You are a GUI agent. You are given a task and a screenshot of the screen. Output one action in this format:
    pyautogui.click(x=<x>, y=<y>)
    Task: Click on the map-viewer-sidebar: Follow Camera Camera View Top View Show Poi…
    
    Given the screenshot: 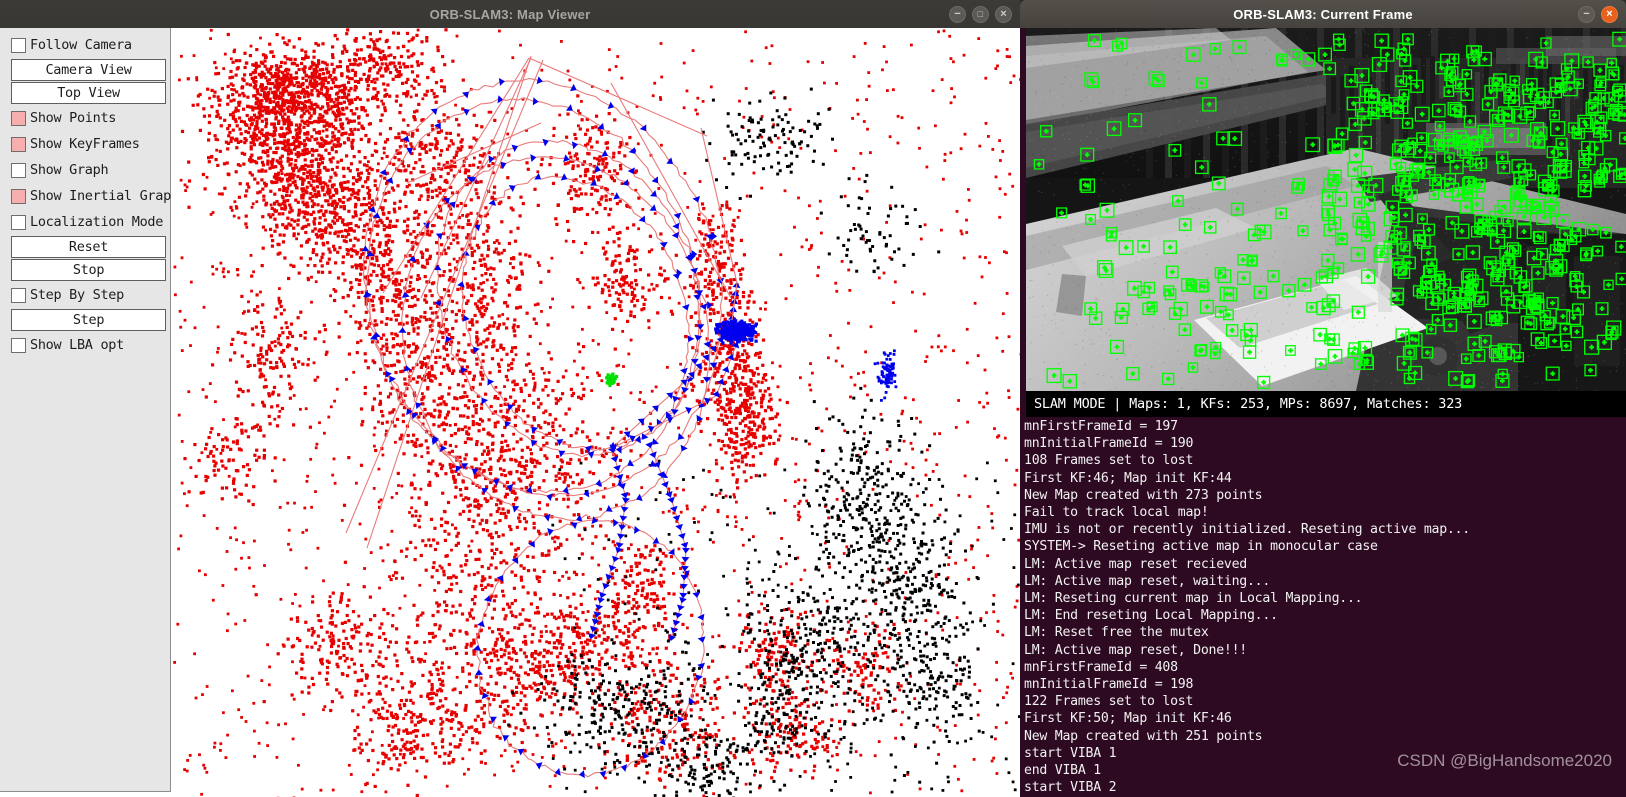 What is the action you would take?
    pyautogui.click(x=89, y=410)
    